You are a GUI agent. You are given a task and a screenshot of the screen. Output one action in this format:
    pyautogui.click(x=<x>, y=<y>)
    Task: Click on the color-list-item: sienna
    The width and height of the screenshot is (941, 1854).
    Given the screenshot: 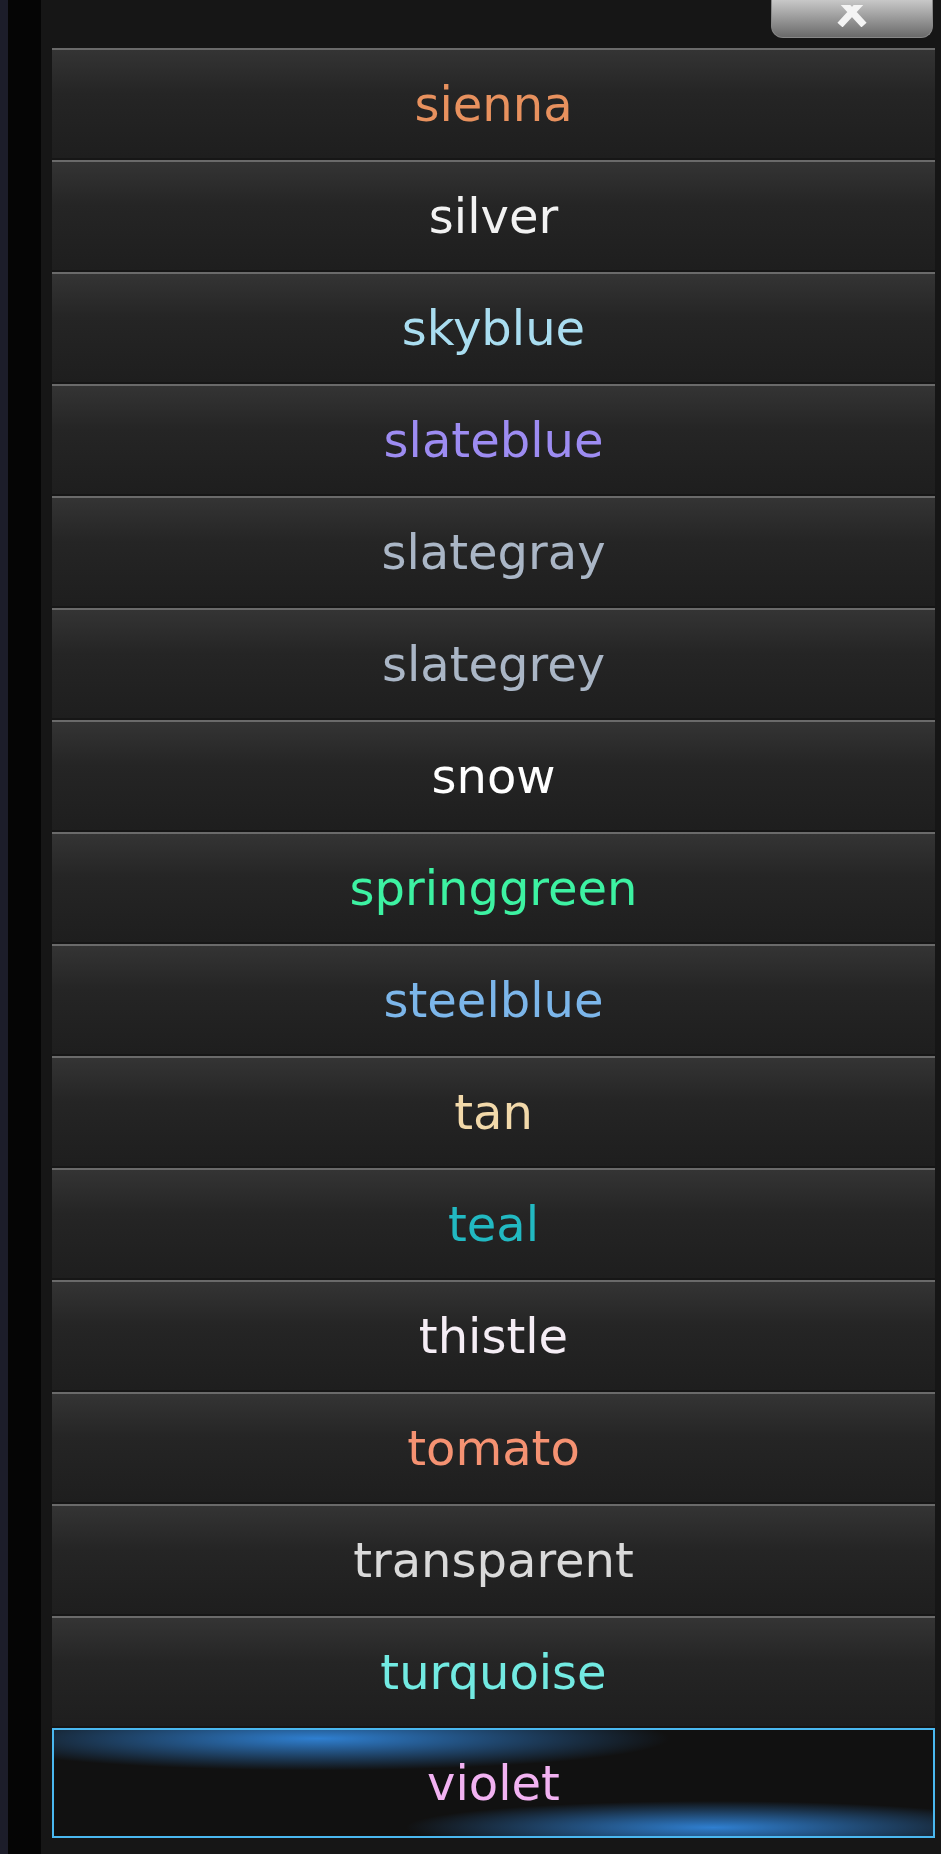 What is the action you would take?
    pyautogui.click(x=493, y=103)
    